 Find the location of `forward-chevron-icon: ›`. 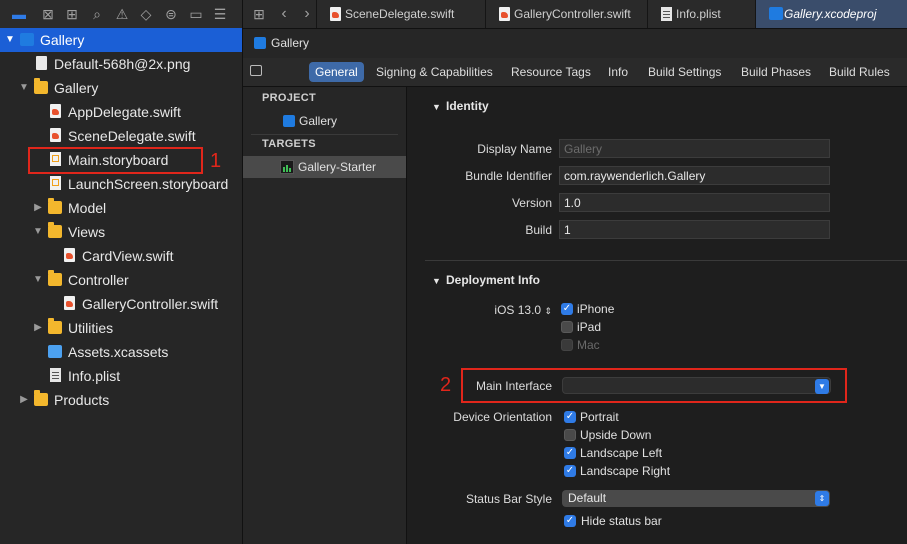

forward-chevron-icon: › is located at coordinates (307, 14).